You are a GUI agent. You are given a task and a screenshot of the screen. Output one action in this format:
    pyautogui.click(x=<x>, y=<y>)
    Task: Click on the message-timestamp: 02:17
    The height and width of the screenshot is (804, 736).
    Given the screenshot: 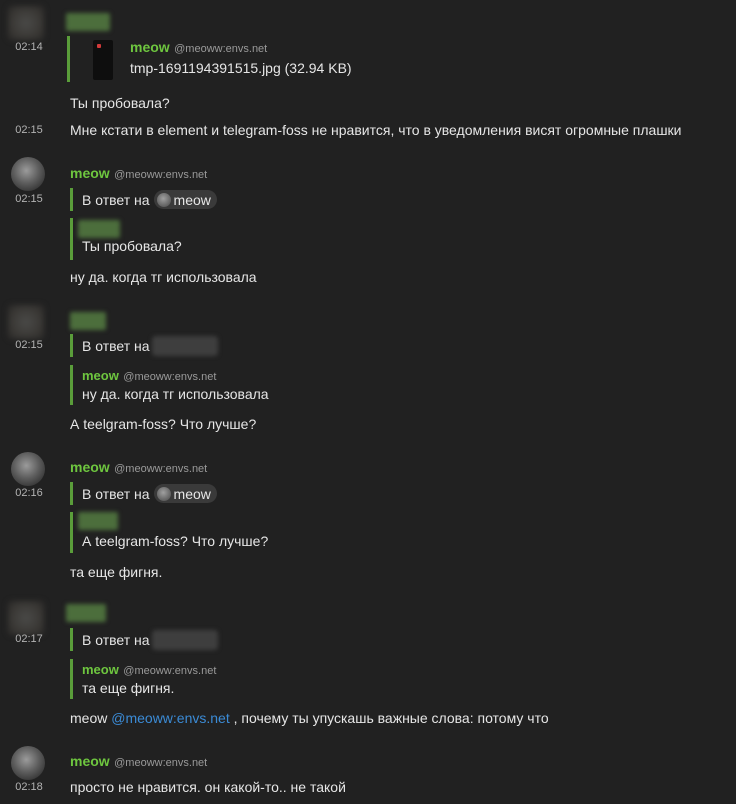 What is the action you would take?
    pyautogui.click(x=29, y=639)
    